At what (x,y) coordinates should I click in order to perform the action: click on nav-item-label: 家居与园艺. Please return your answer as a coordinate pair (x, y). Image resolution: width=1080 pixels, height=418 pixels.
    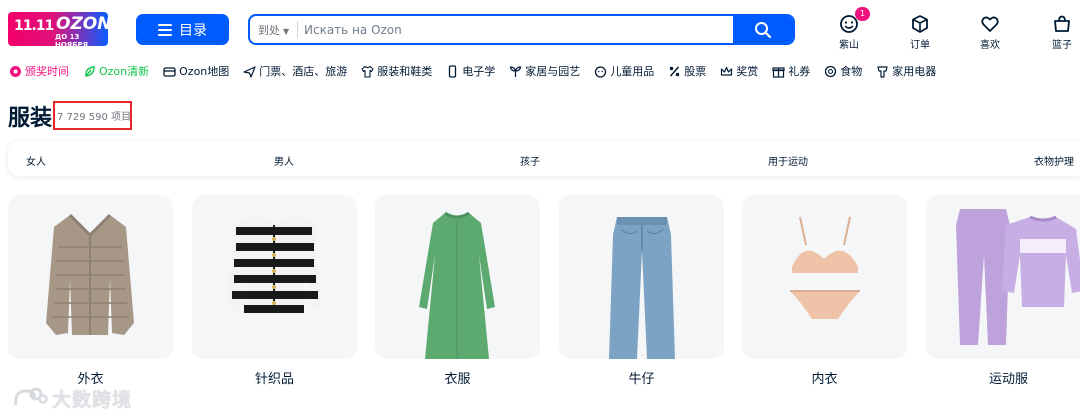
    Looking at the image, I should click on (553, 71).